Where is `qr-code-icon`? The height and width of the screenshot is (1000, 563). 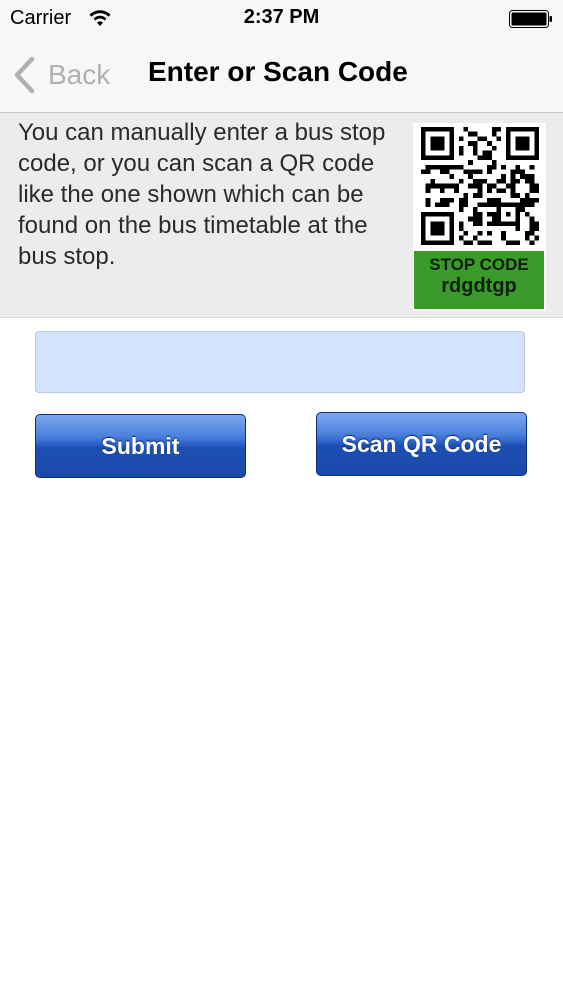 qr-code-icon is located at coordinates (480, 186).